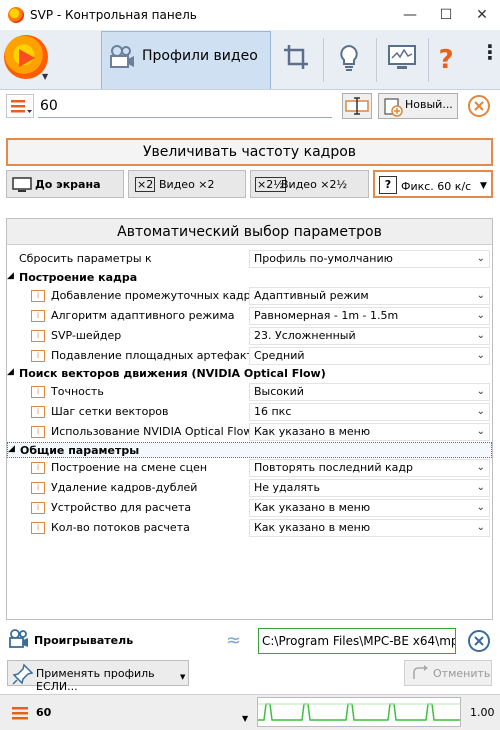 This screenshot has width=500, height=730. I want to click on rate-to-screen-button: До экрана, so click(65, 184).